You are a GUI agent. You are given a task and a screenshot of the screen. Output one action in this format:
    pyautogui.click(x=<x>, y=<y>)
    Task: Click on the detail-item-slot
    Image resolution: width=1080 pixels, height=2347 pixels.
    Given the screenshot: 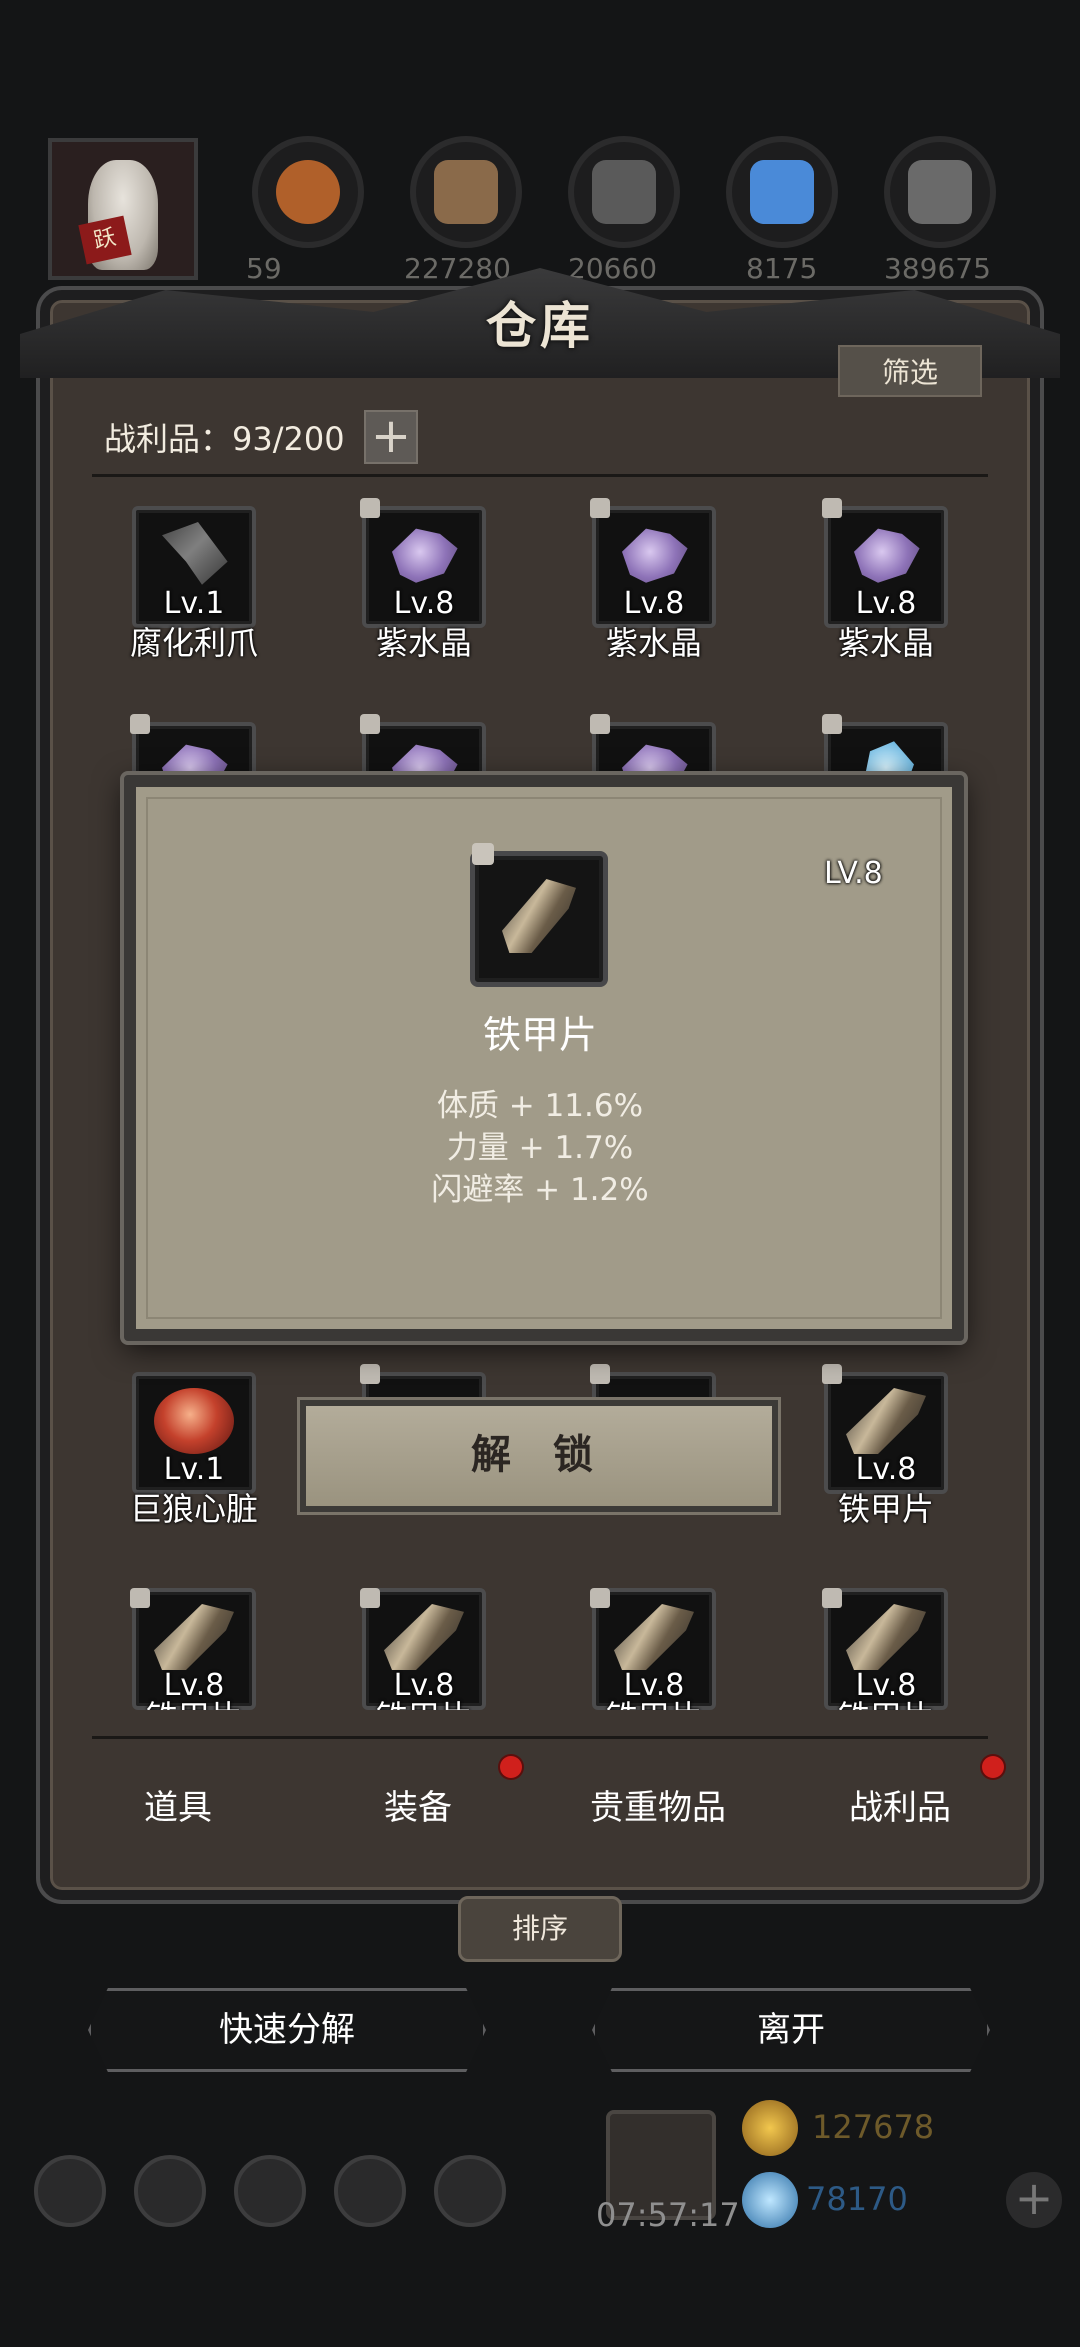 What is the action you would take?
    pyautogui.click(x=539, y=915)
    